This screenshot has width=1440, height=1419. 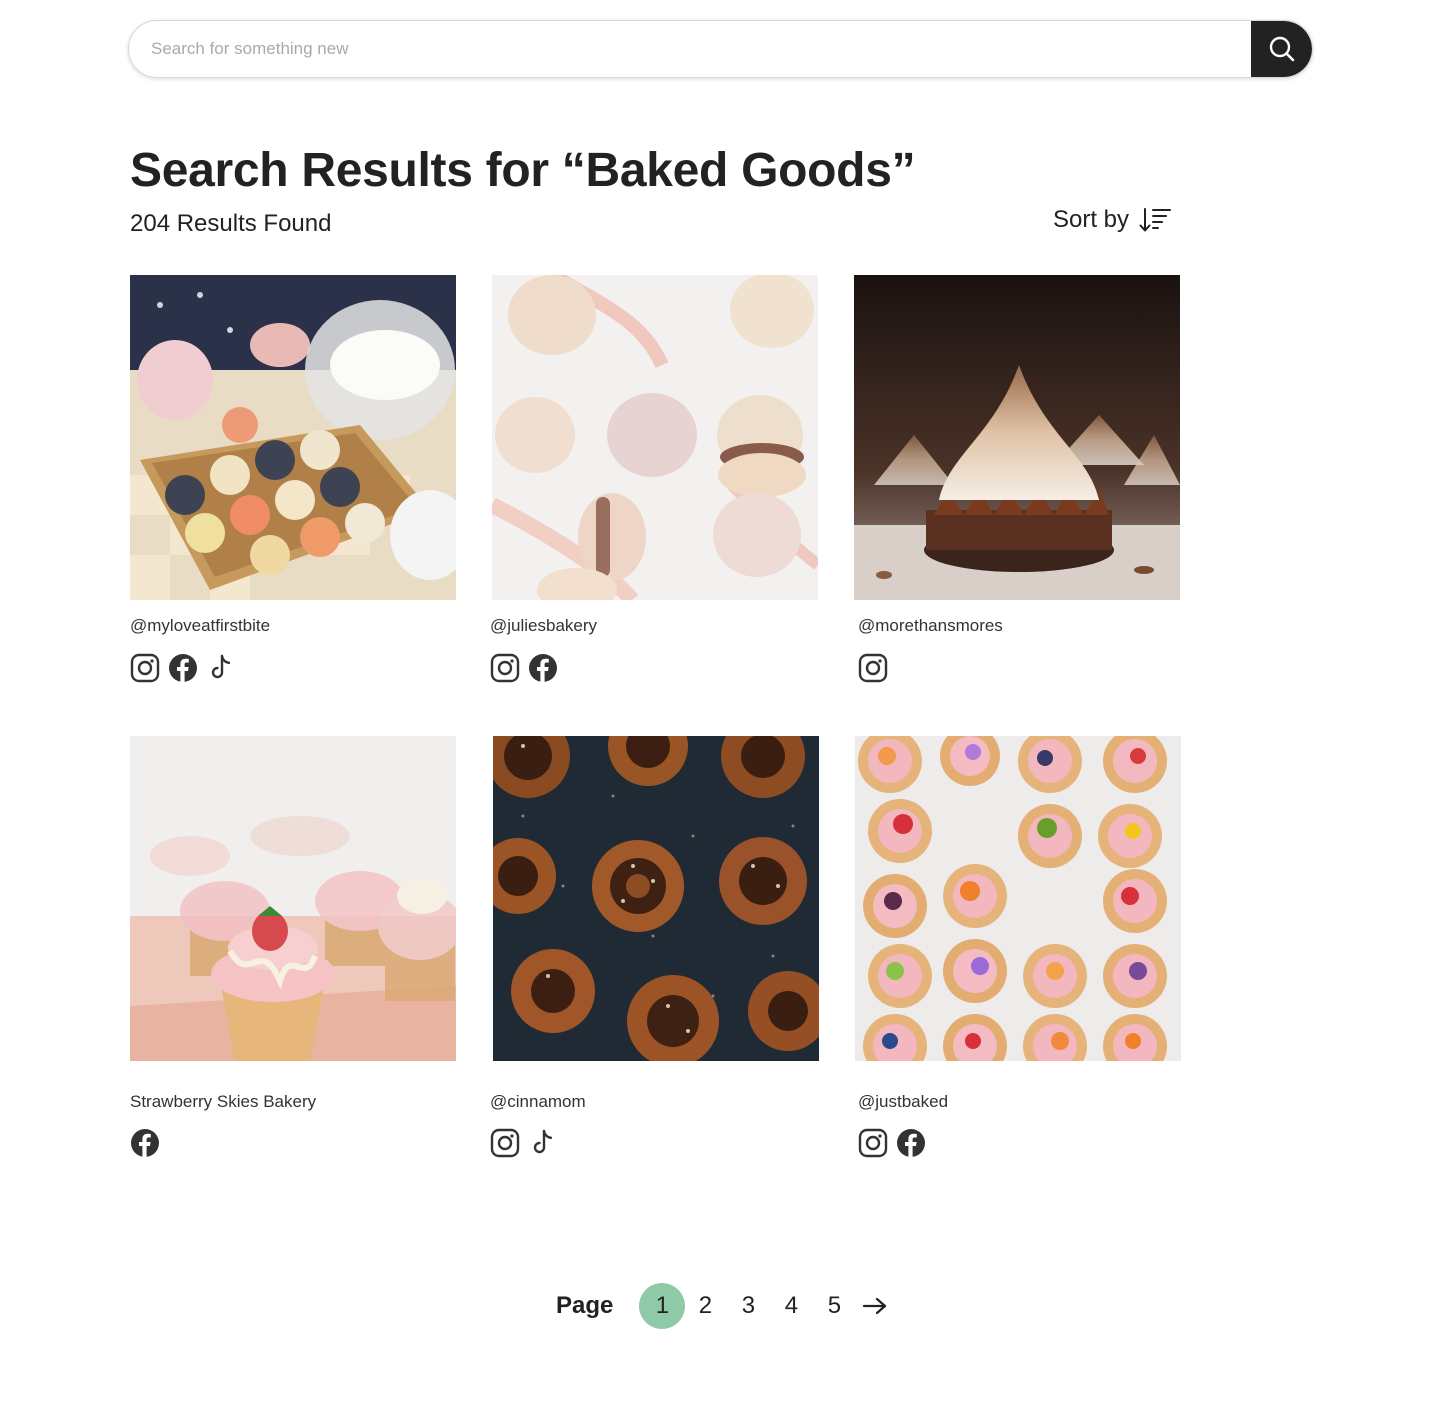 What do you see at coordinates (834, 1306) in the screenshot?
I see `page-5-button: 5` at bounding box center [834, 1306].